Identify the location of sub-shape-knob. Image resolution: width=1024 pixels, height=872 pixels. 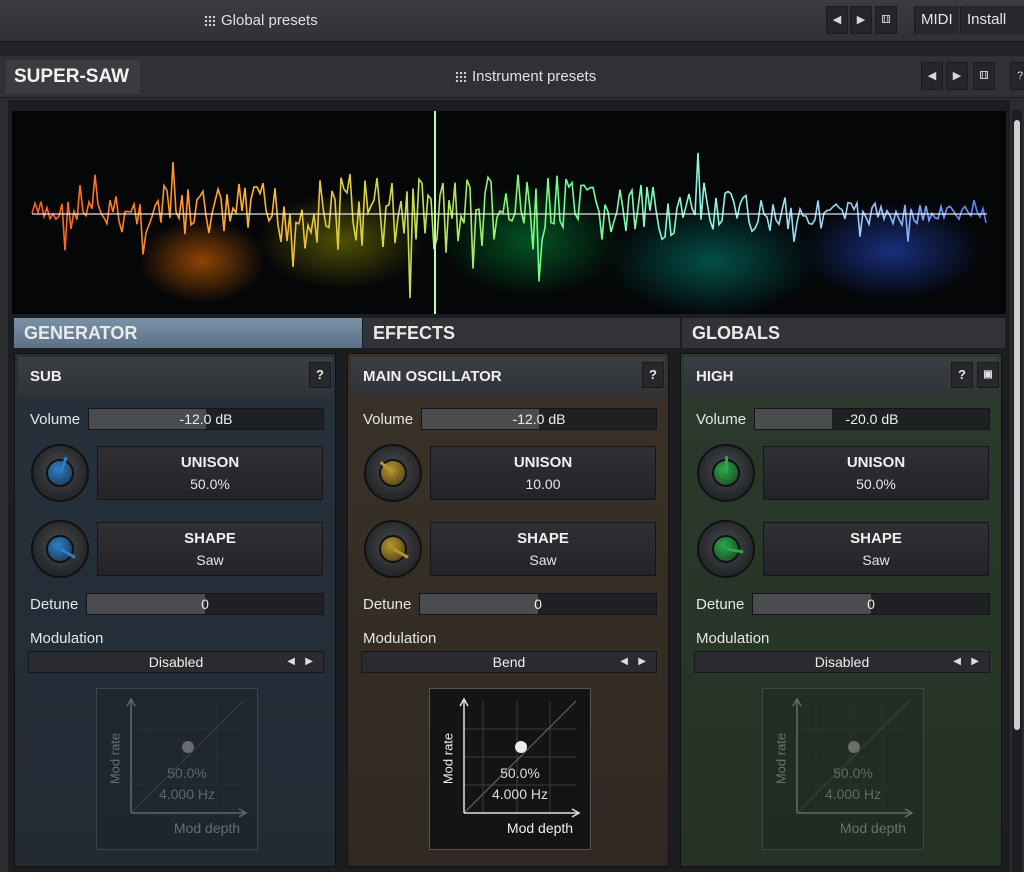
(60, 549).